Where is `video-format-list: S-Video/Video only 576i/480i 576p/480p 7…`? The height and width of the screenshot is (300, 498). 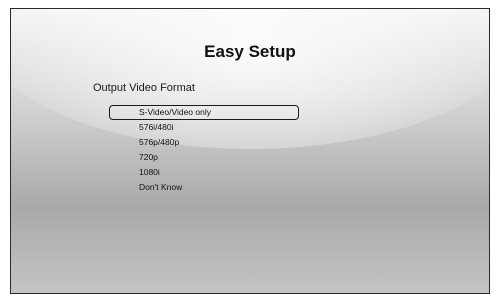 video-format-list: S-Video/Video only 576i/480i 576p/480p 7… is located at coordinates (204, 150).